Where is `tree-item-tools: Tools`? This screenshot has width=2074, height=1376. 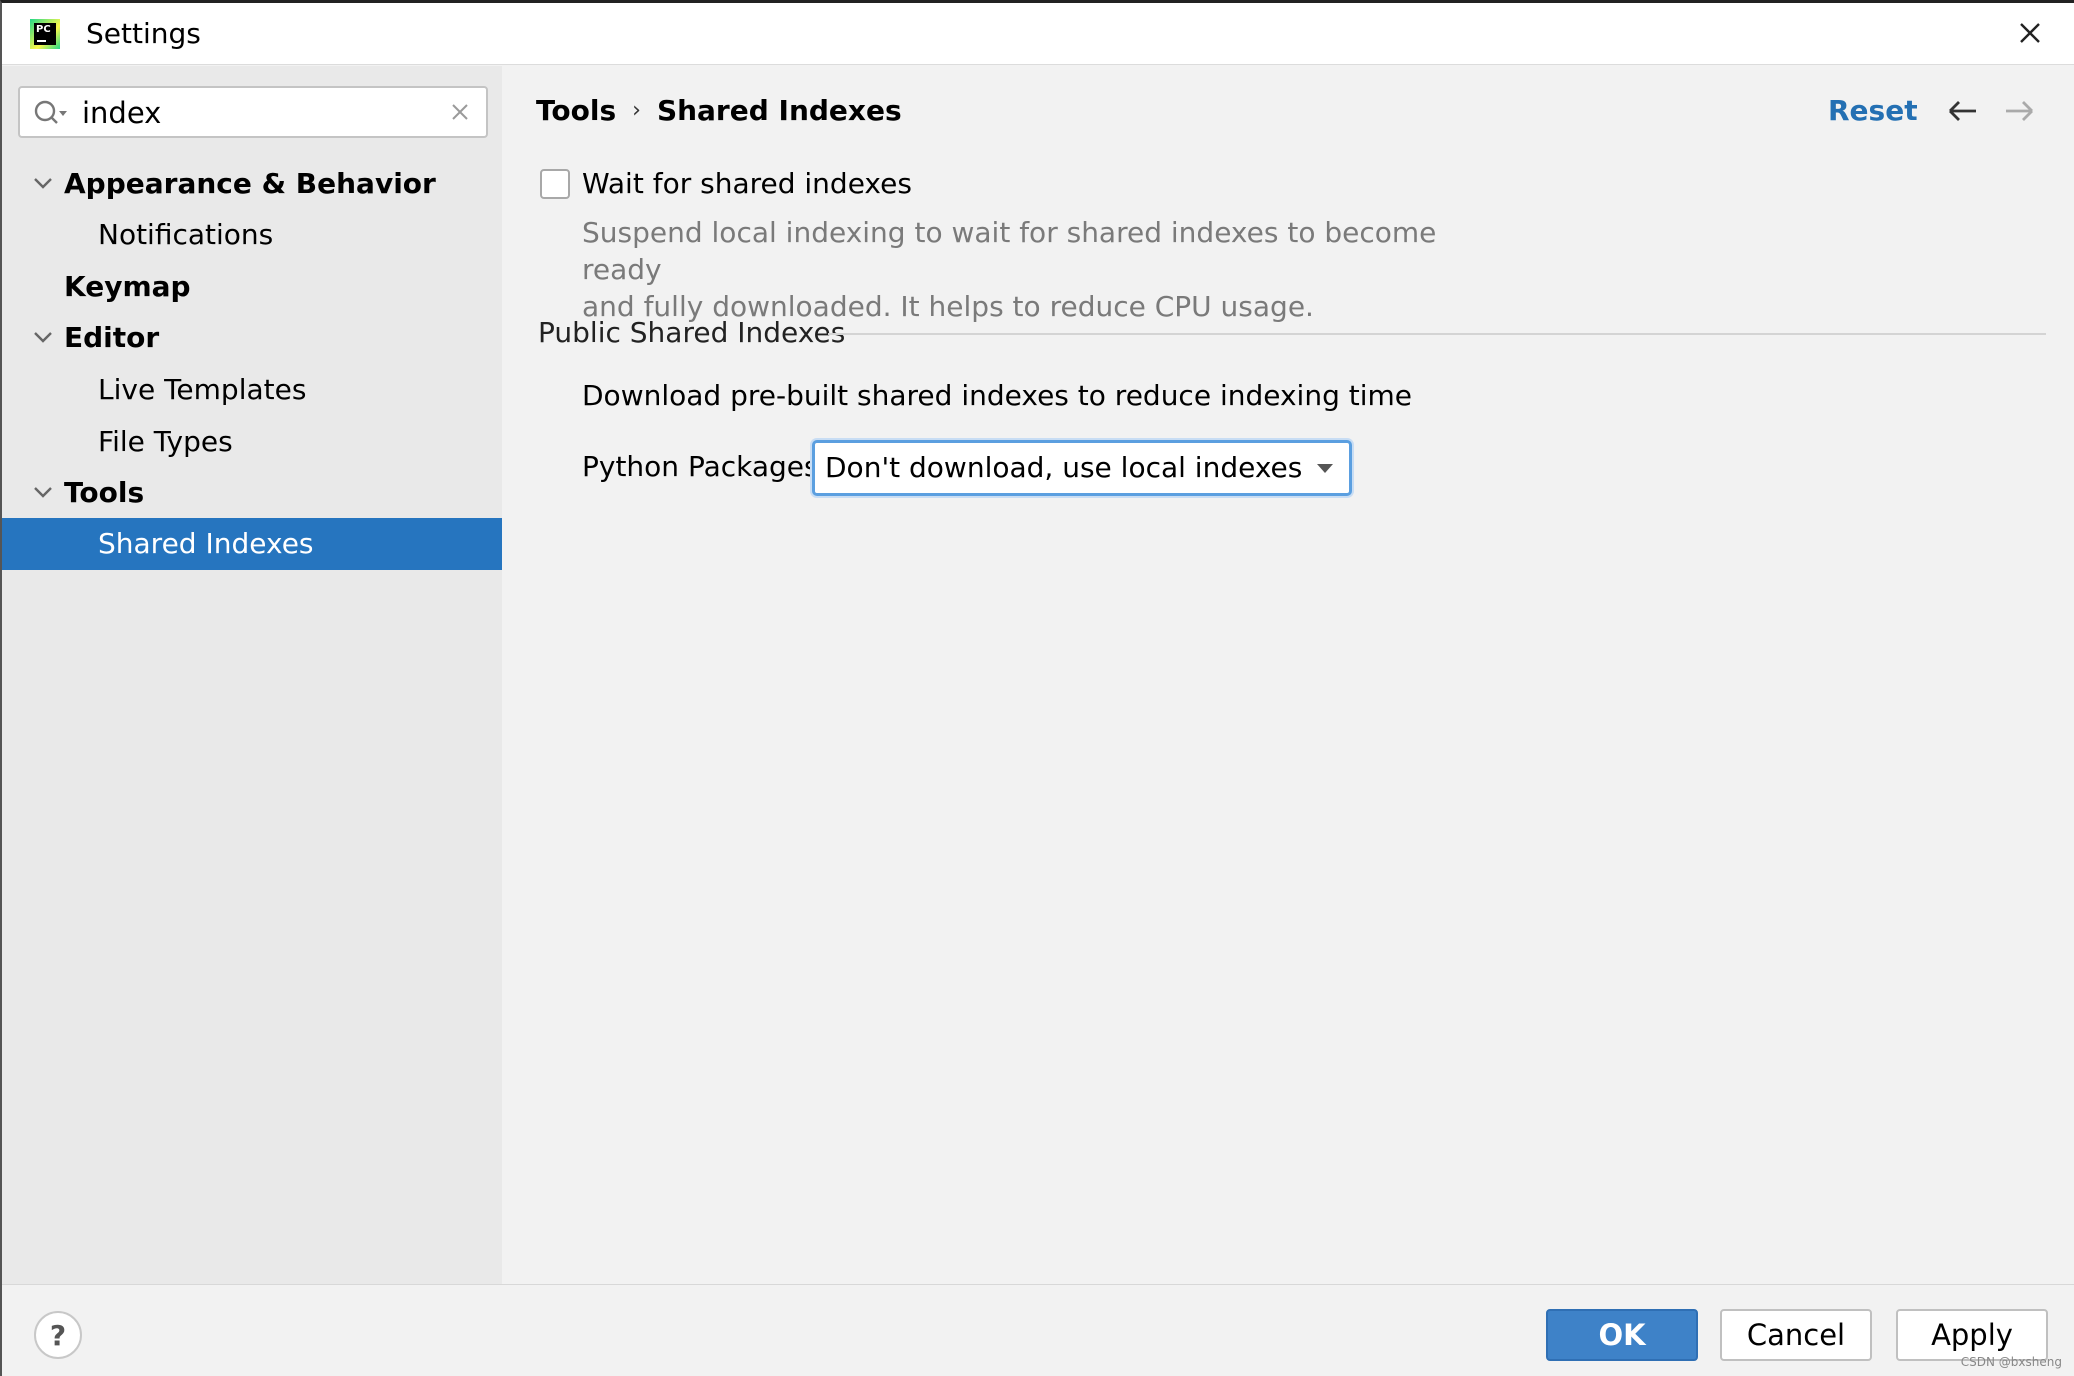 tree-item-tools: Tools is located at coordinates (252, 493).